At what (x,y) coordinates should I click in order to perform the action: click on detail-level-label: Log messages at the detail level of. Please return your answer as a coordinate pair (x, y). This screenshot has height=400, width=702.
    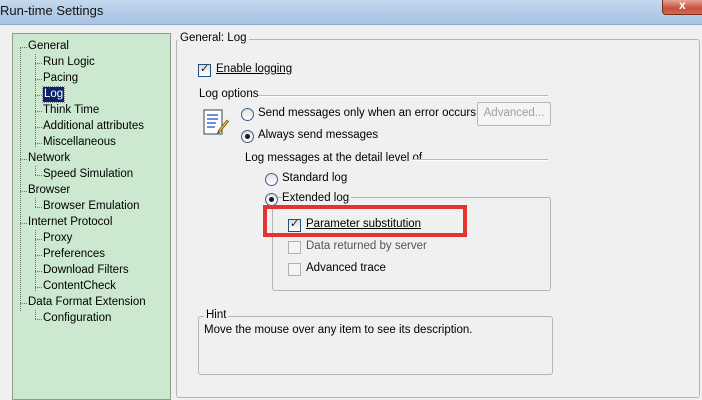
    Looking at the image, I should click on (334, 158).